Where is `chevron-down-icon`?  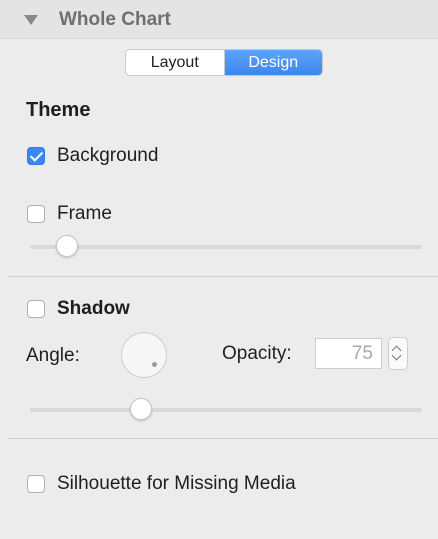
chevron-down-icon is located at coordinates (396, 355).